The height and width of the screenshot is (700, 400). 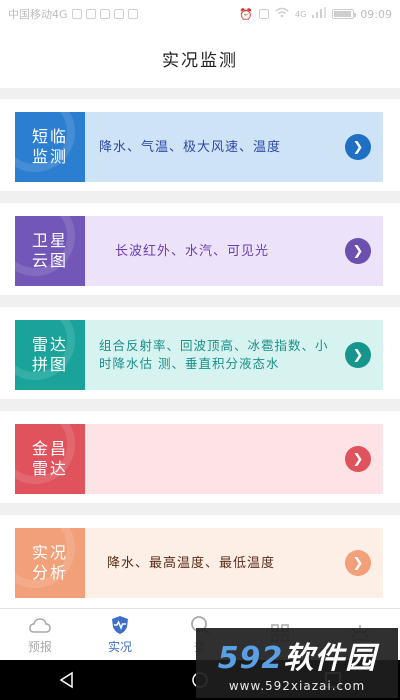 What do you see at coordinates (119, 646) in the screenshot?
I see `tab-label: 实况` at bounding box center [119, 646].